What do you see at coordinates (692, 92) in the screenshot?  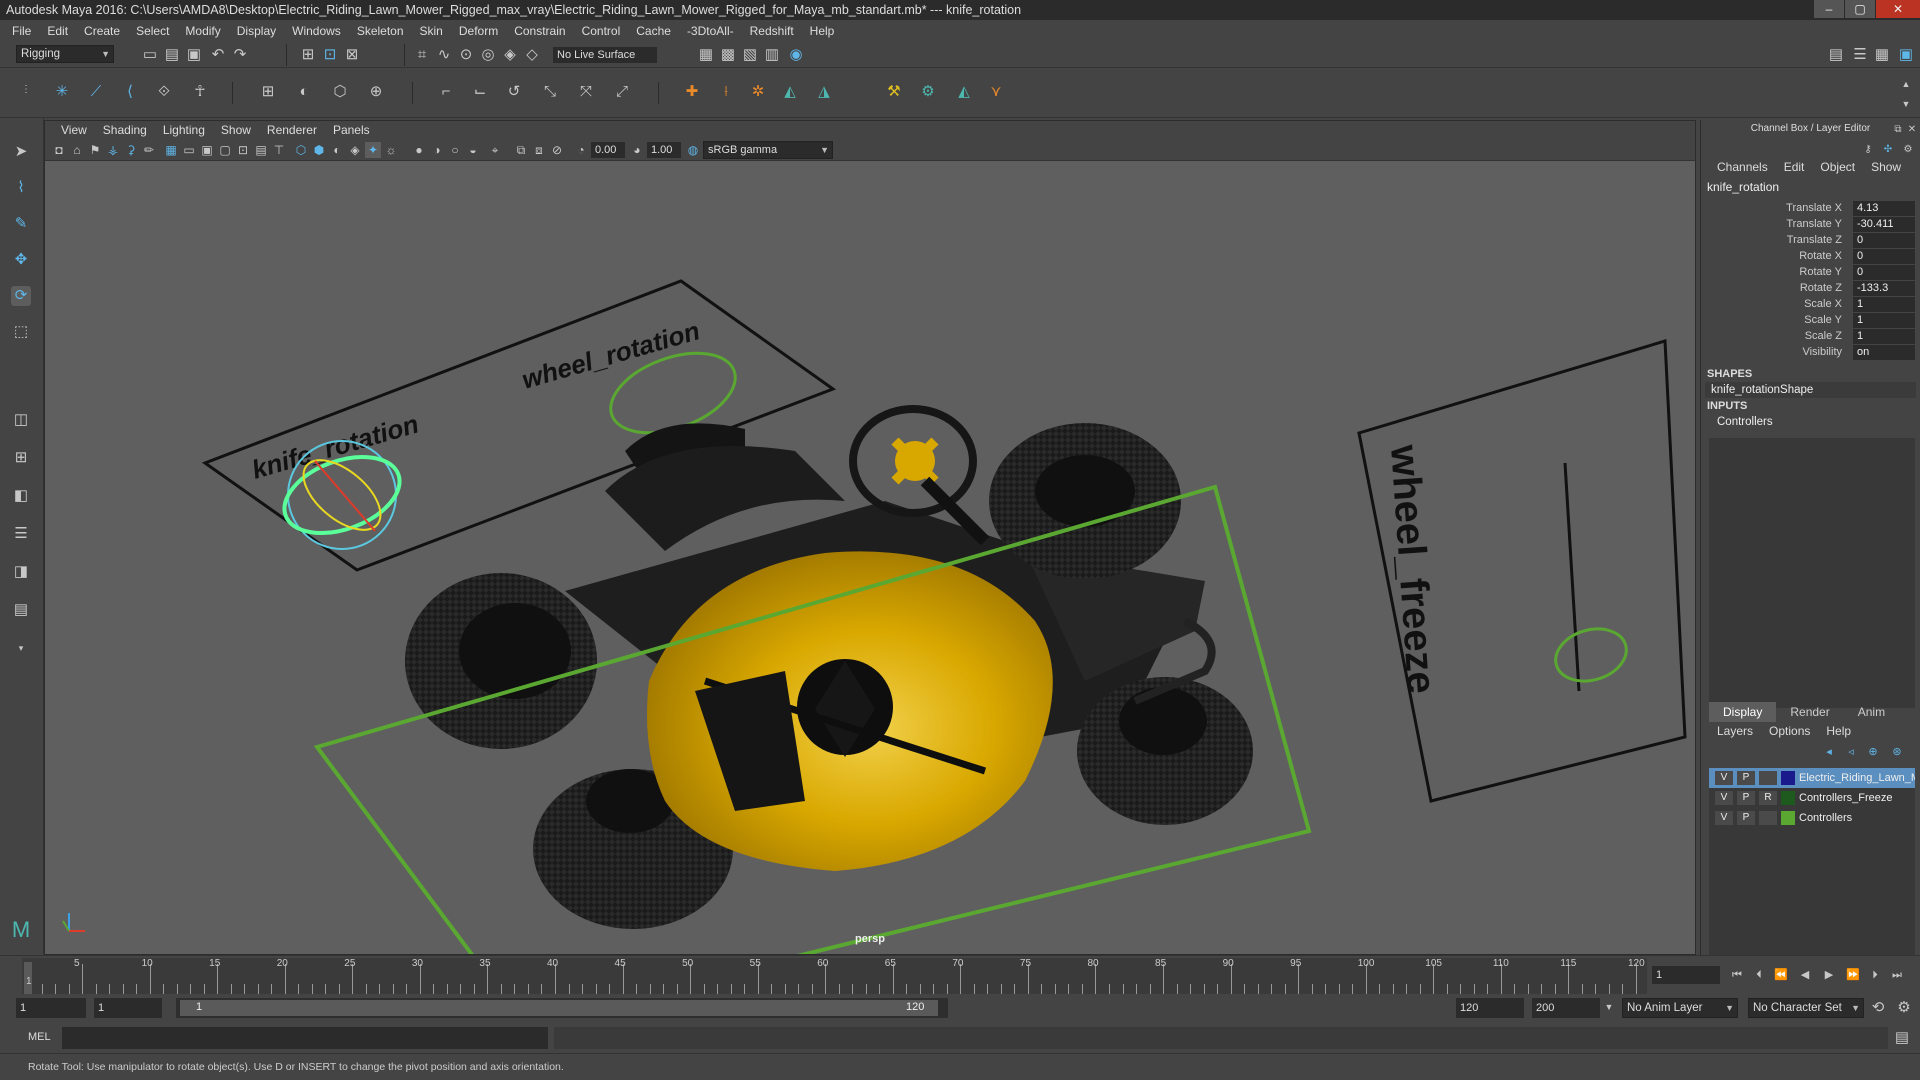 I see `locator-icon: ✚` at bounding box center [692, 92].